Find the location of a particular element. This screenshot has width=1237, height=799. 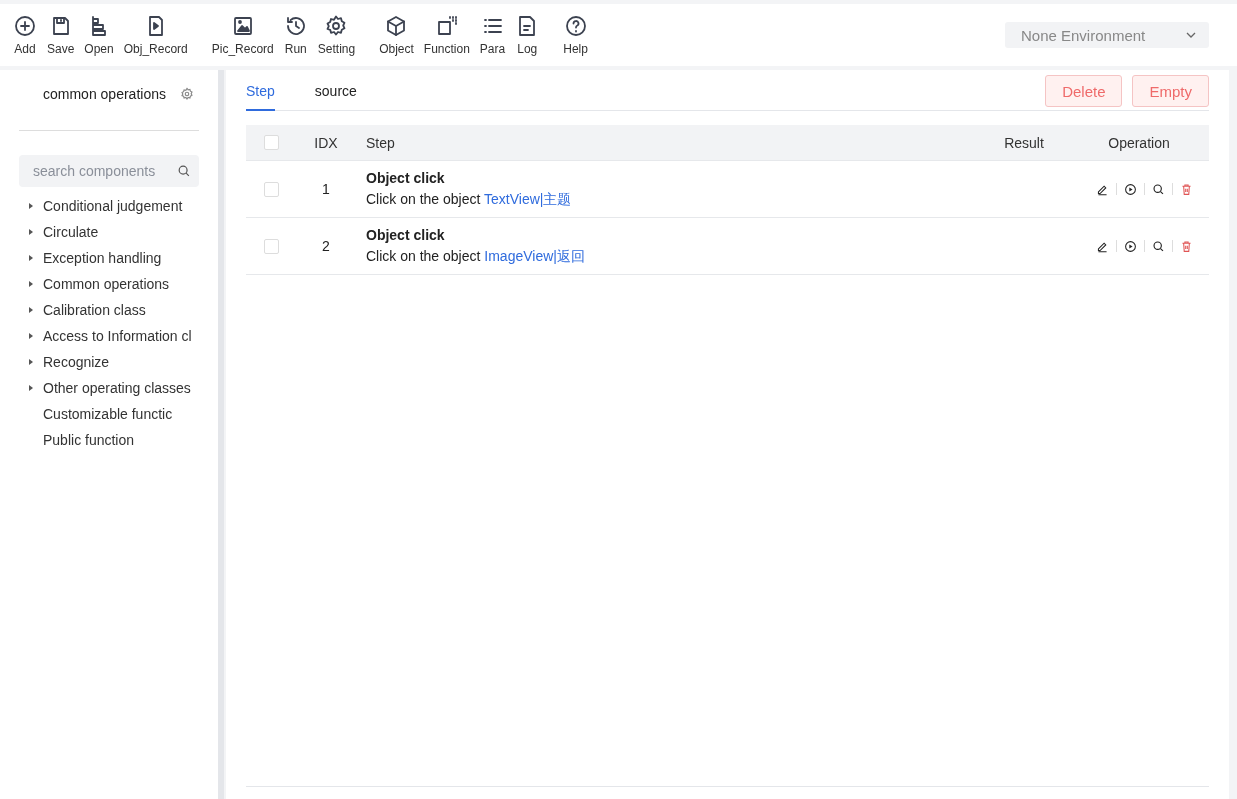

toolbar-button: Function is located at coordinates (446, 35).